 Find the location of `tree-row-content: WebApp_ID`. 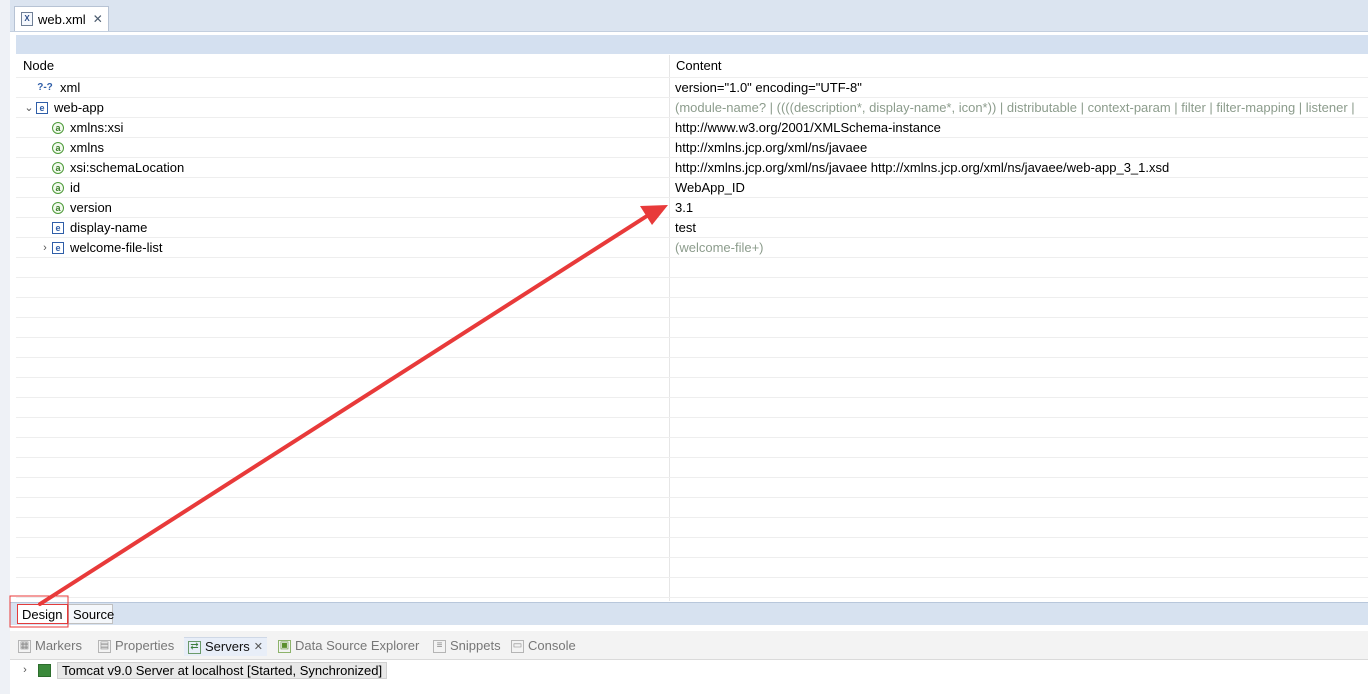

tree-row-content: WebApp_ID is located at coordinates (1020, 188).